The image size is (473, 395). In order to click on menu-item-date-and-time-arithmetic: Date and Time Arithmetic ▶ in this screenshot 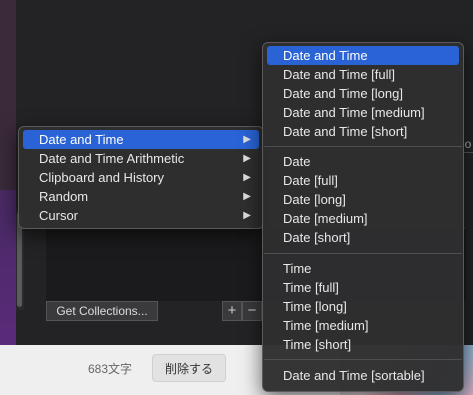, I will do `click(141, 158)`.